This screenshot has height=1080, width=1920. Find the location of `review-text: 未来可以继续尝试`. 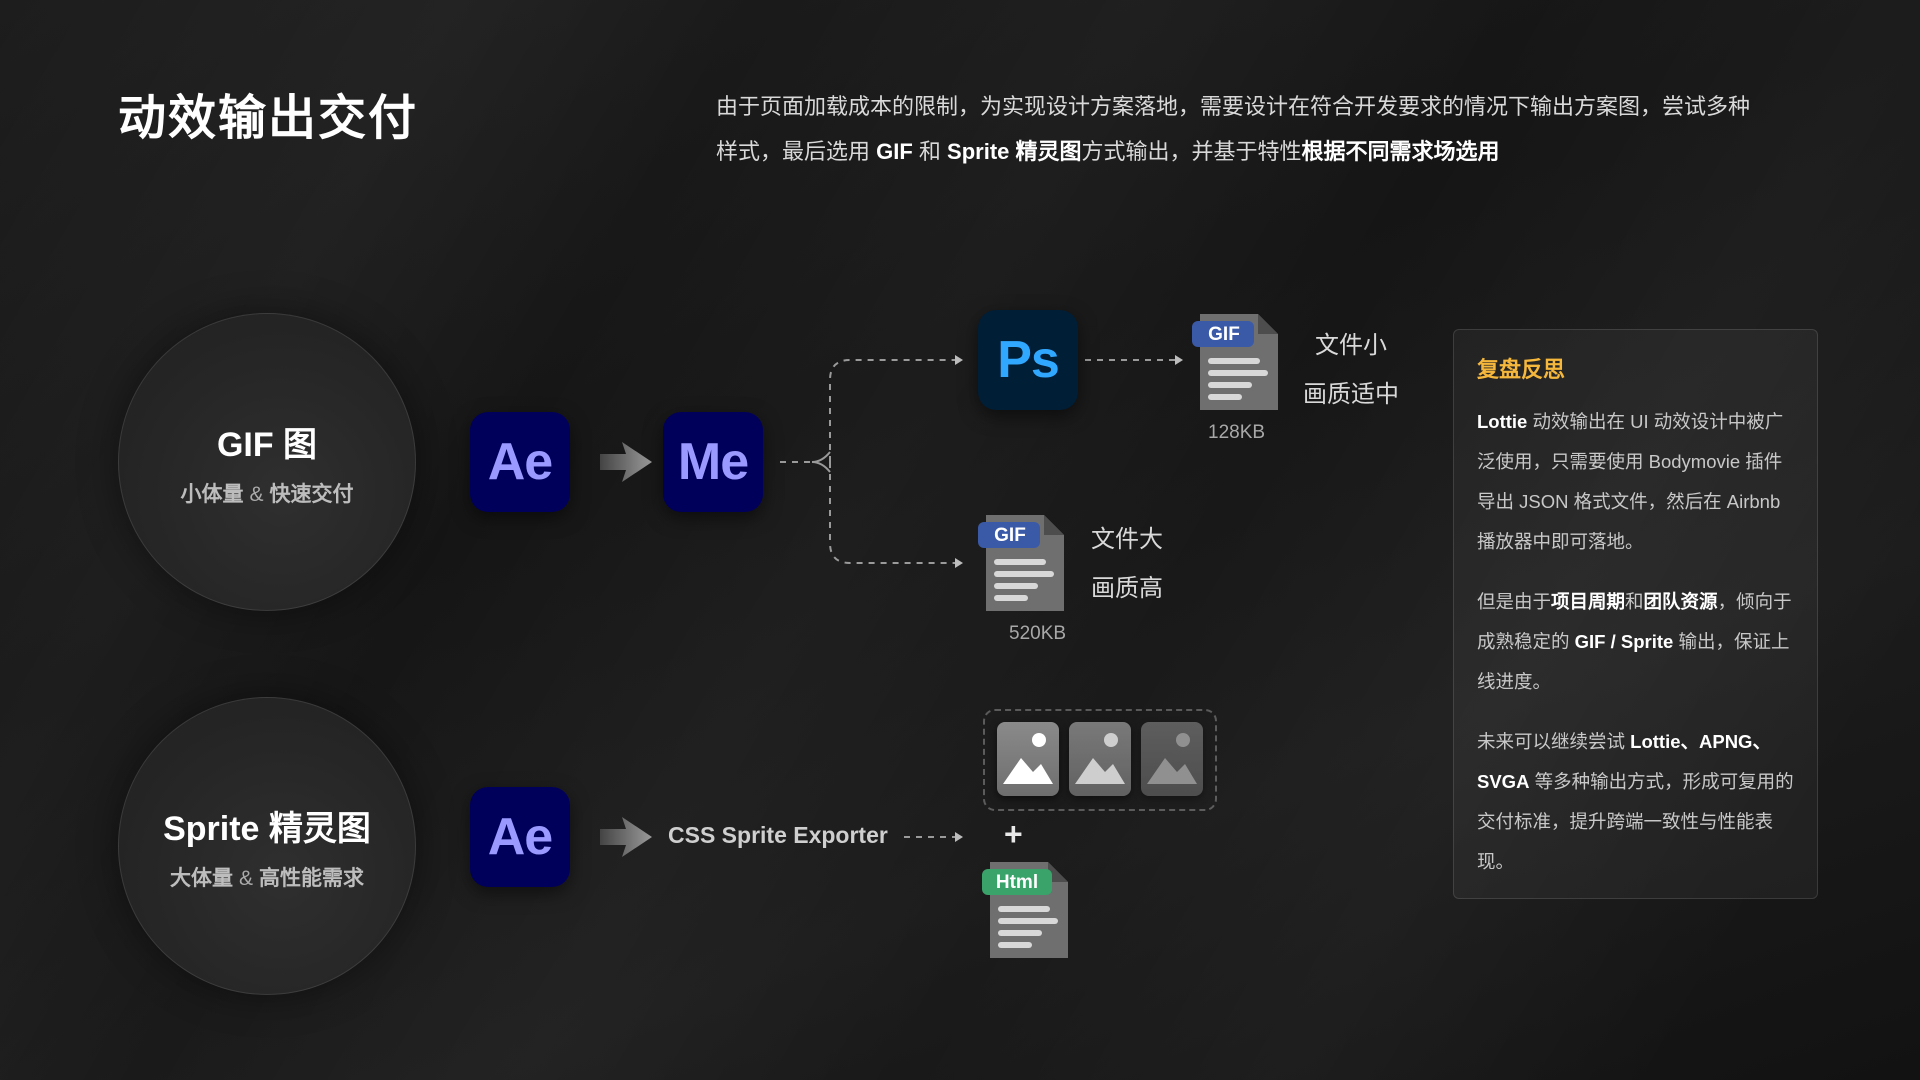

review-text: 未来可以继续尝试 is located at coordinates (1554, 741).